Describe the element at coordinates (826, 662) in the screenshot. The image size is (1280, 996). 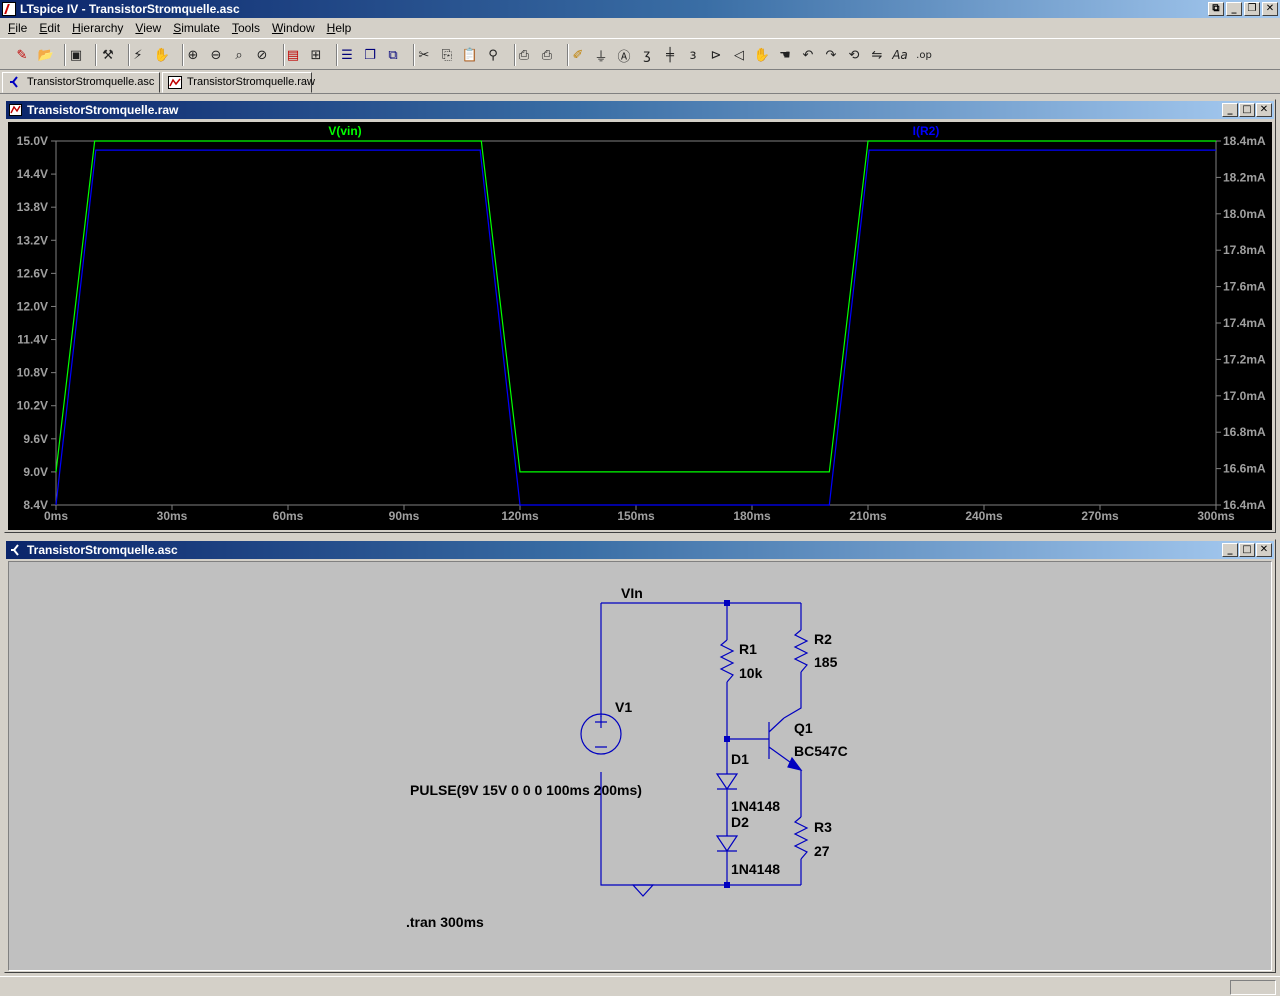
I see `r2-value: 185` at that location.